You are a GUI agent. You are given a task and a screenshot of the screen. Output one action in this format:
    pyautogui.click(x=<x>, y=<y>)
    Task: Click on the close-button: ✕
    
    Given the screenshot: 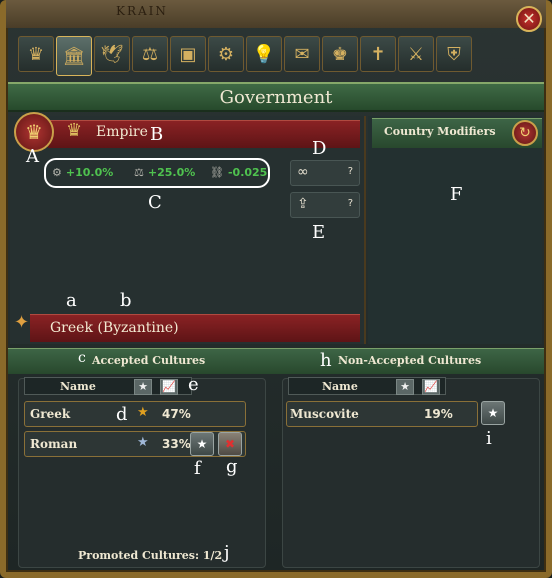 What is the action you would take?
    pyautogui.click(x=529, y=19)
    